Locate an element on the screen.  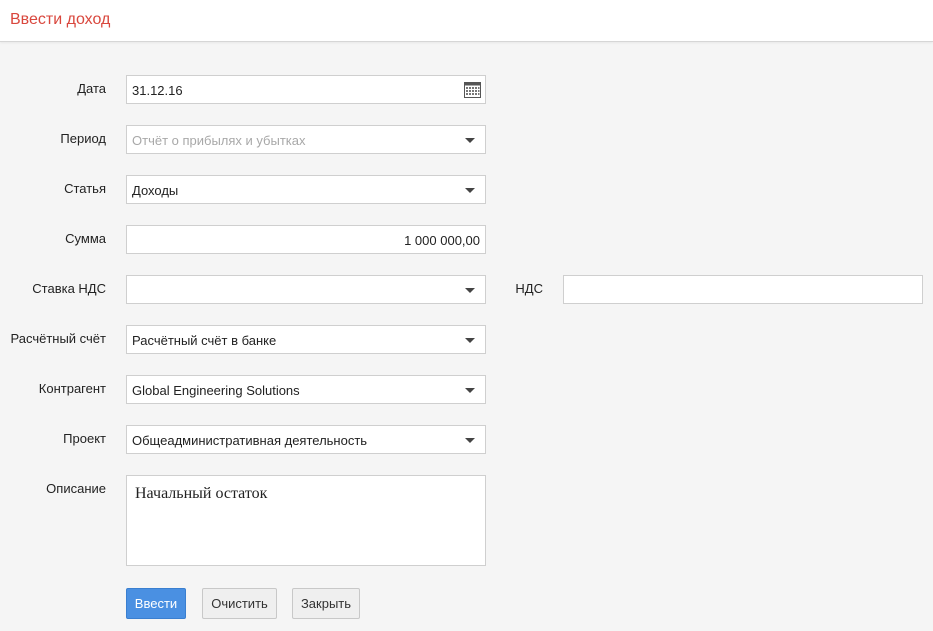
clear-button: Очистить is located at coordinates (239, 603).